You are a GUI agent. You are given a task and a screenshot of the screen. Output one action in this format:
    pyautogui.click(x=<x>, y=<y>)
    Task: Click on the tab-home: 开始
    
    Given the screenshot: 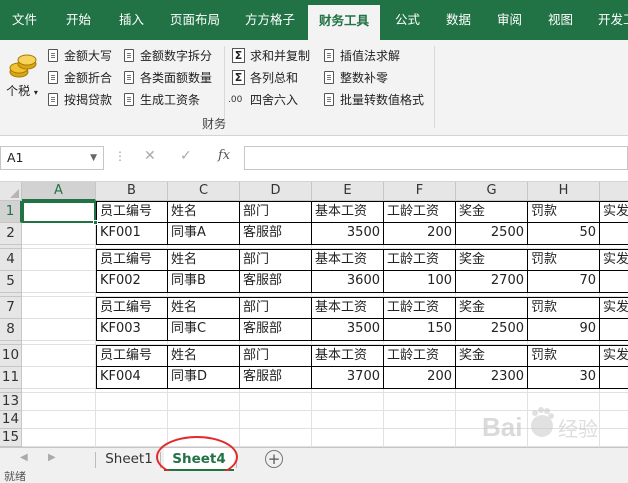 What is the action you would take?
    pyautogui.click(x=78, y=20)
    